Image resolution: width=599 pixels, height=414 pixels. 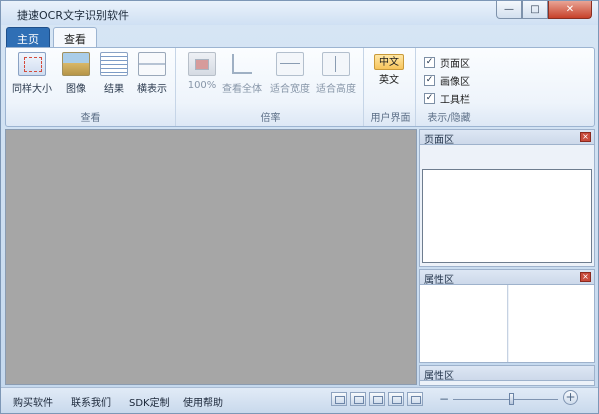 What do you see at coordinates (509, 10) in the screenshot?
I see `minimize-button: —` at bounding box center [509, 10].